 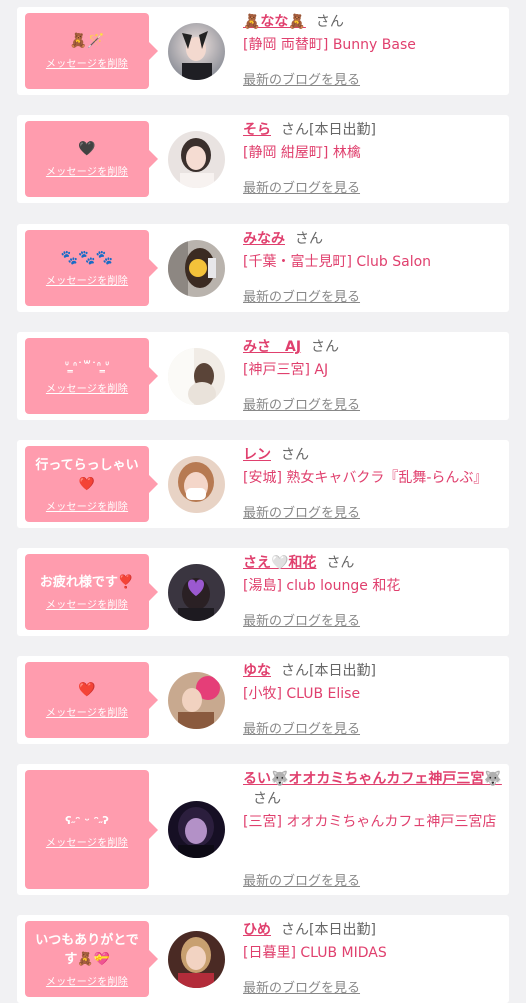 What do you see at coordinates (279, 563) in the screenshot?
I see `cast-name-link: さえ🤍和花` at bounding box center [279, 563].